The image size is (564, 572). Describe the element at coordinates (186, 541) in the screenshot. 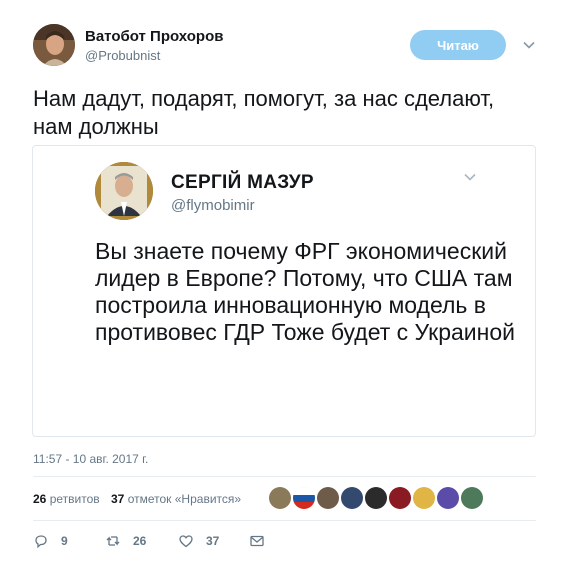

I see `heart-icon` at that location.